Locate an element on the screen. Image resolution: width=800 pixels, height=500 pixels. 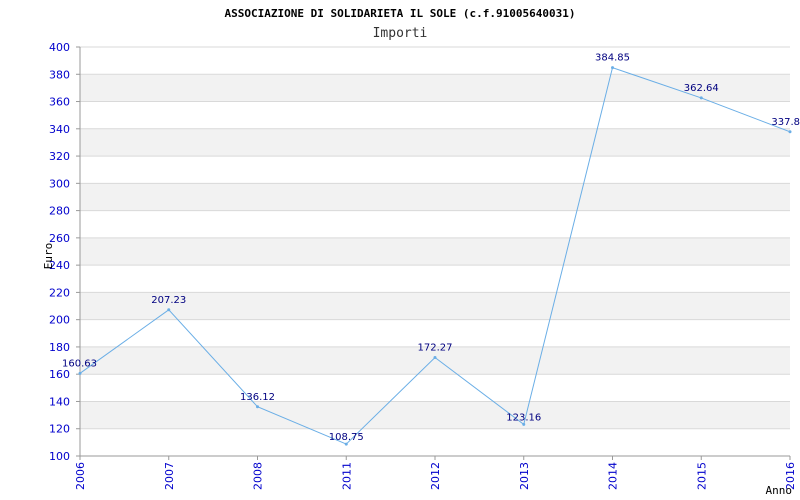
y-tick-label: 280 is located at coordinates (59, 211).